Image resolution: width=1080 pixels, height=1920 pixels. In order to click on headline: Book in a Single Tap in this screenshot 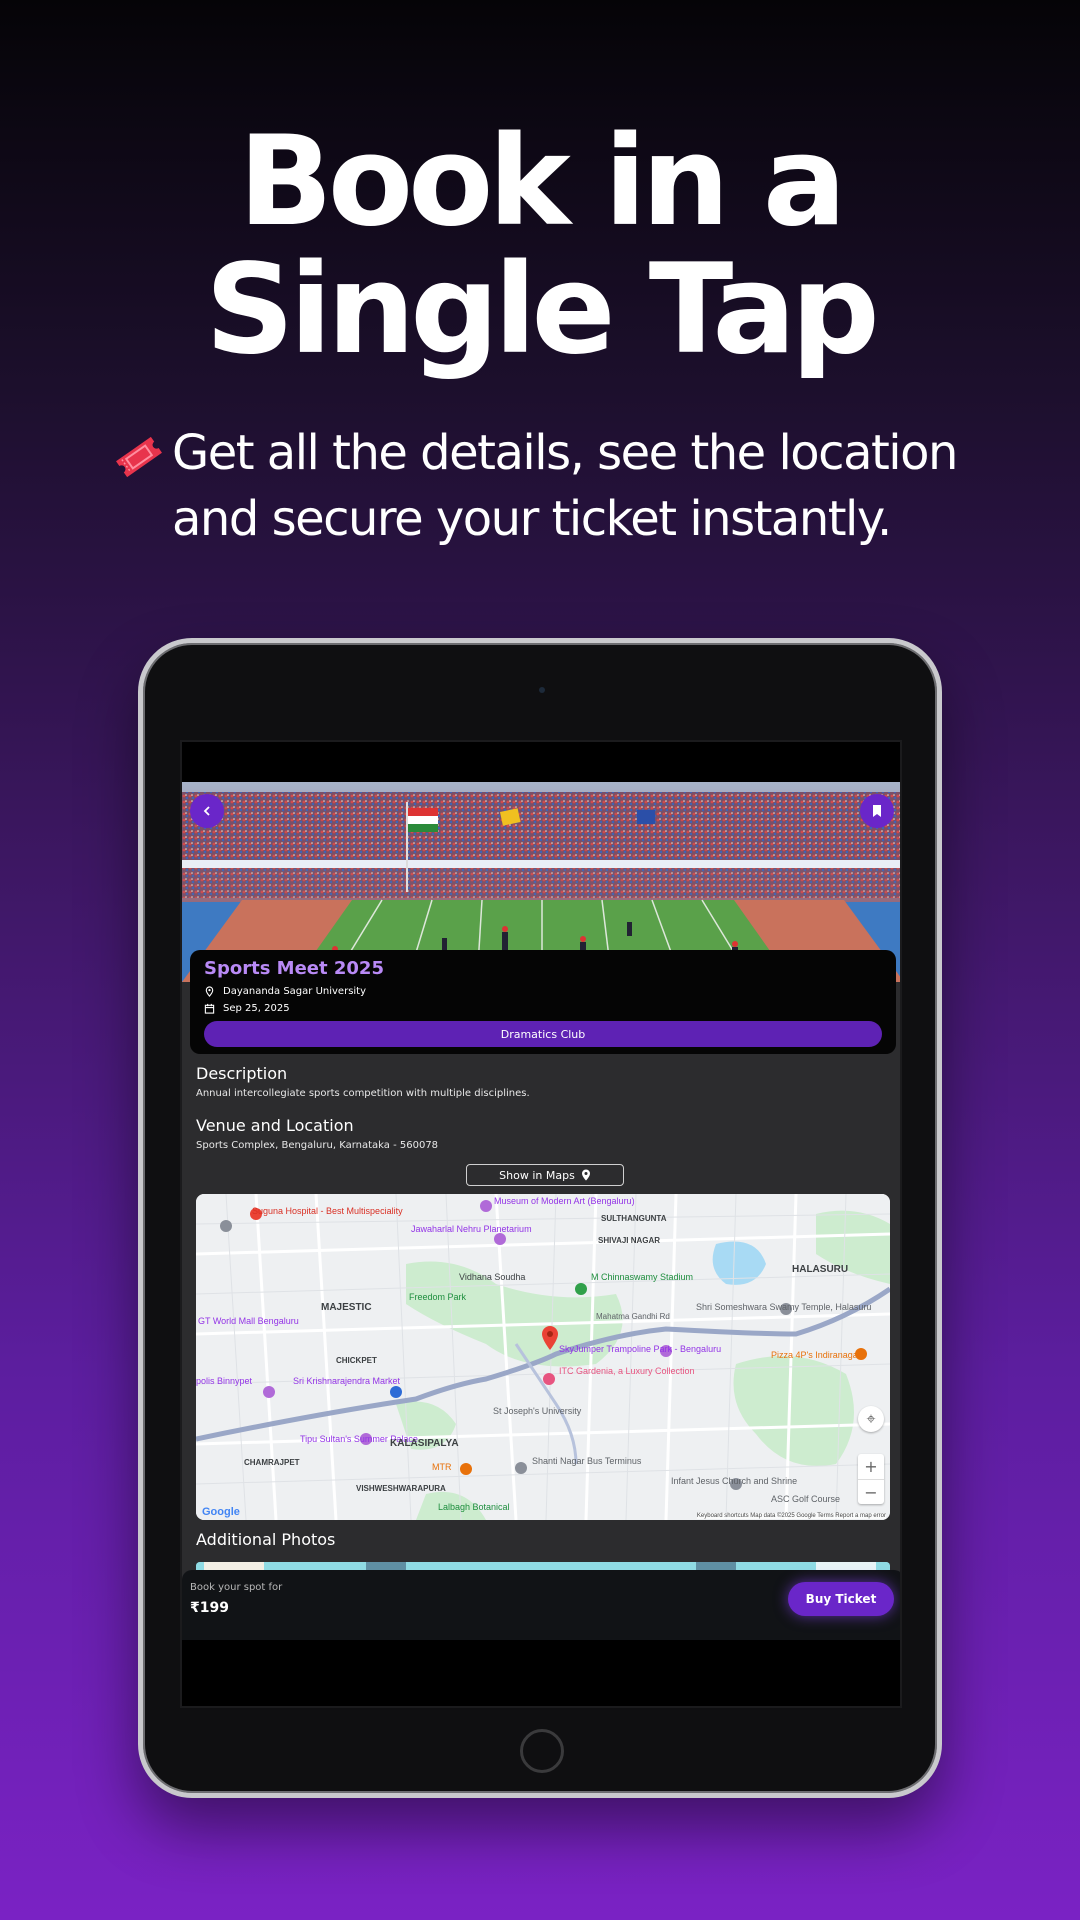, I will do `click(540, 246)`.